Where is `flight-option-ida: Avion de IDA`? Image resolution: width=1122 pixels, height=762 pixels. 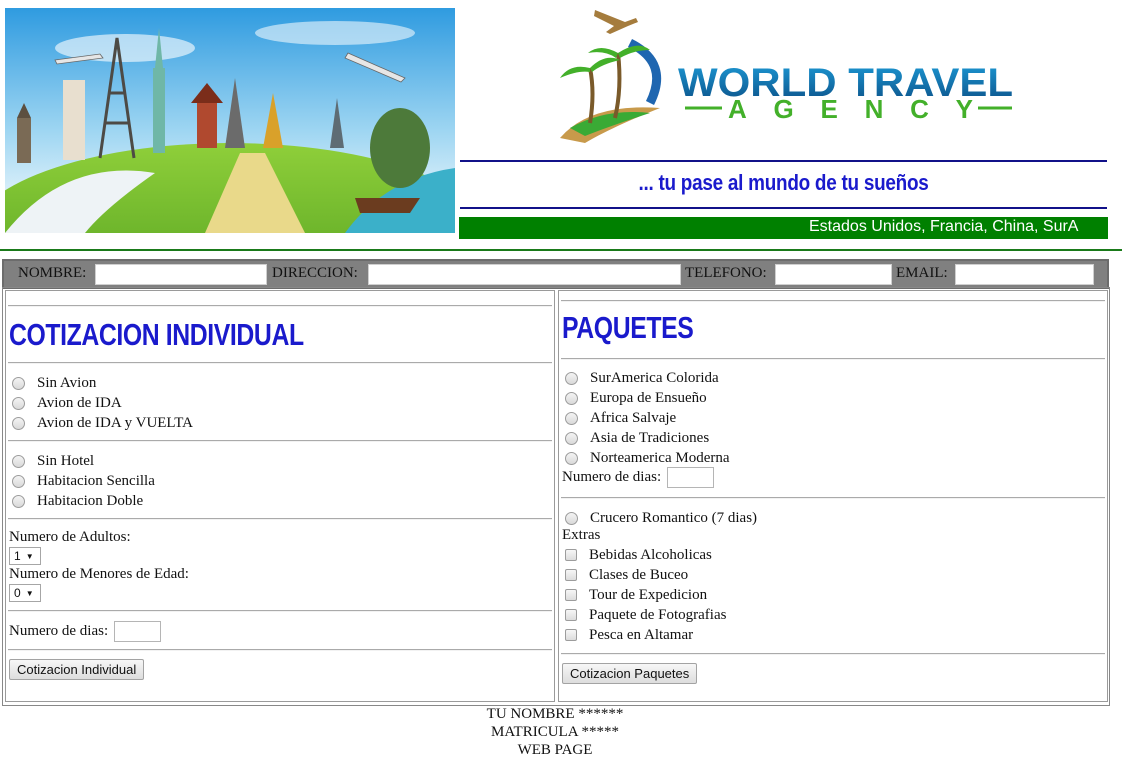
flight-option-ida: Avion de IDA is located at coordinates (66, 403).